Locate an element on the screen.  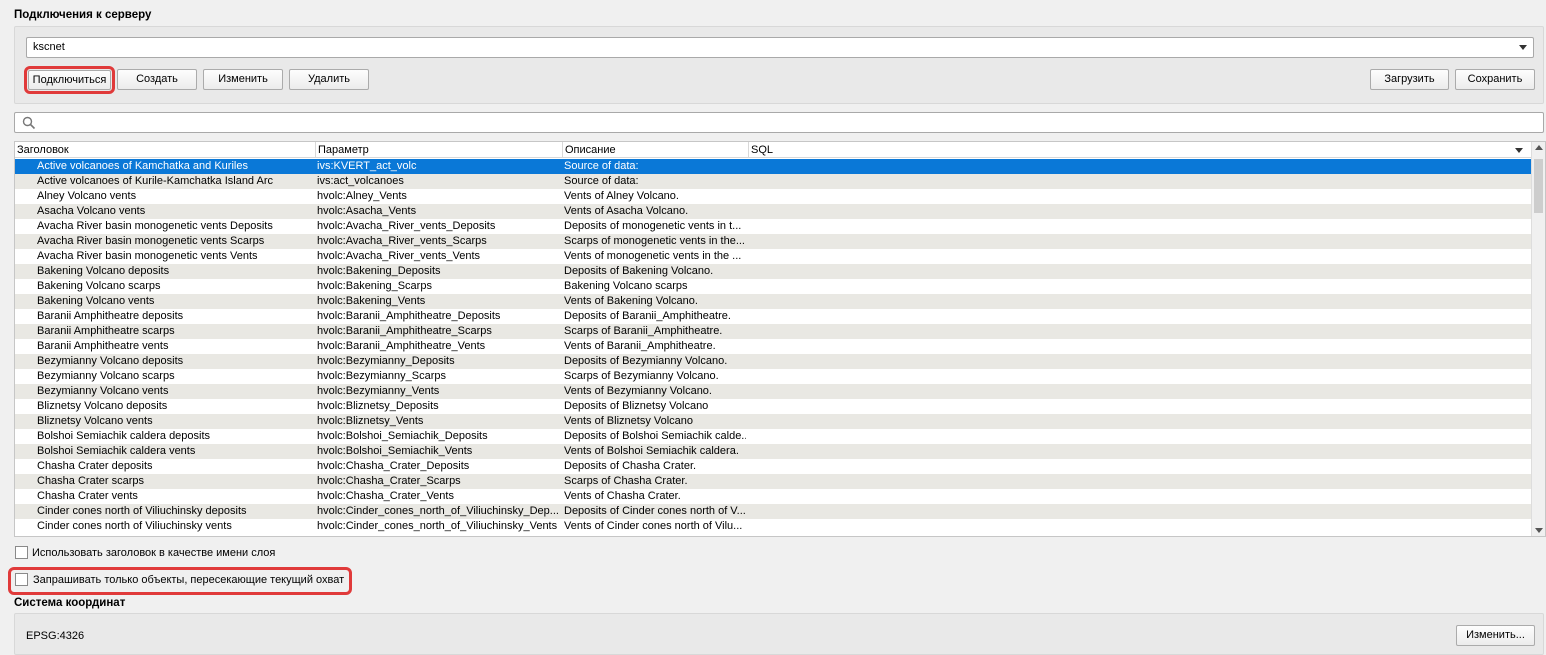
column-header-title: Заголовок is located at coordinates (165, 150).